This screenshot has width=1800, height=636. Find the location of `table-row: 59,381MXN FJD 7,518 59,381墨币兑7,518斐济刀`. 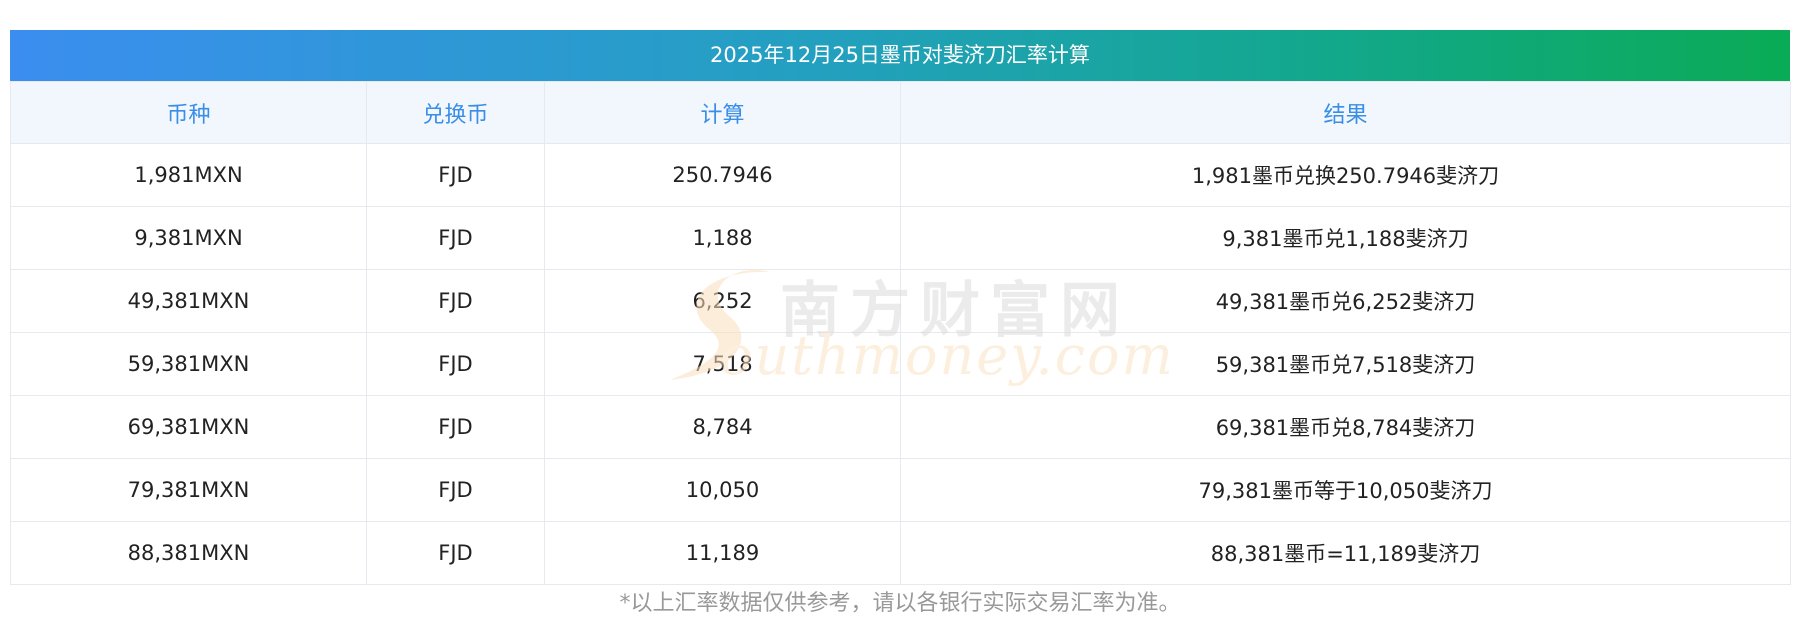

table-row: 59,381MXN FJD 7,518 59,381墨币兑7,518斐济刀 is located at coordinates (900, 364).